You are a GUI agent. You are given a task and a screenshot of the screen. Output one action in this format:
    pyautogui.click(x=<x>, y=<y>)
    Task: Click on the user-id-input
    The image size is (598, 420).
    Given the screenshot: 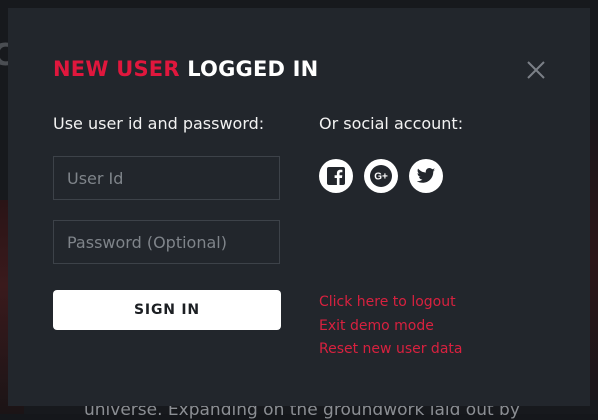 What is the action you would take?
    pyautogui.click(x=166, y=178)
    